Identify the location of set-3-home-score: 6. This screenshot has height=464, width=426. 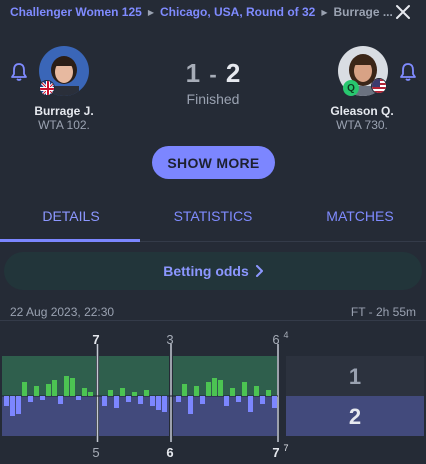
(275, 339).